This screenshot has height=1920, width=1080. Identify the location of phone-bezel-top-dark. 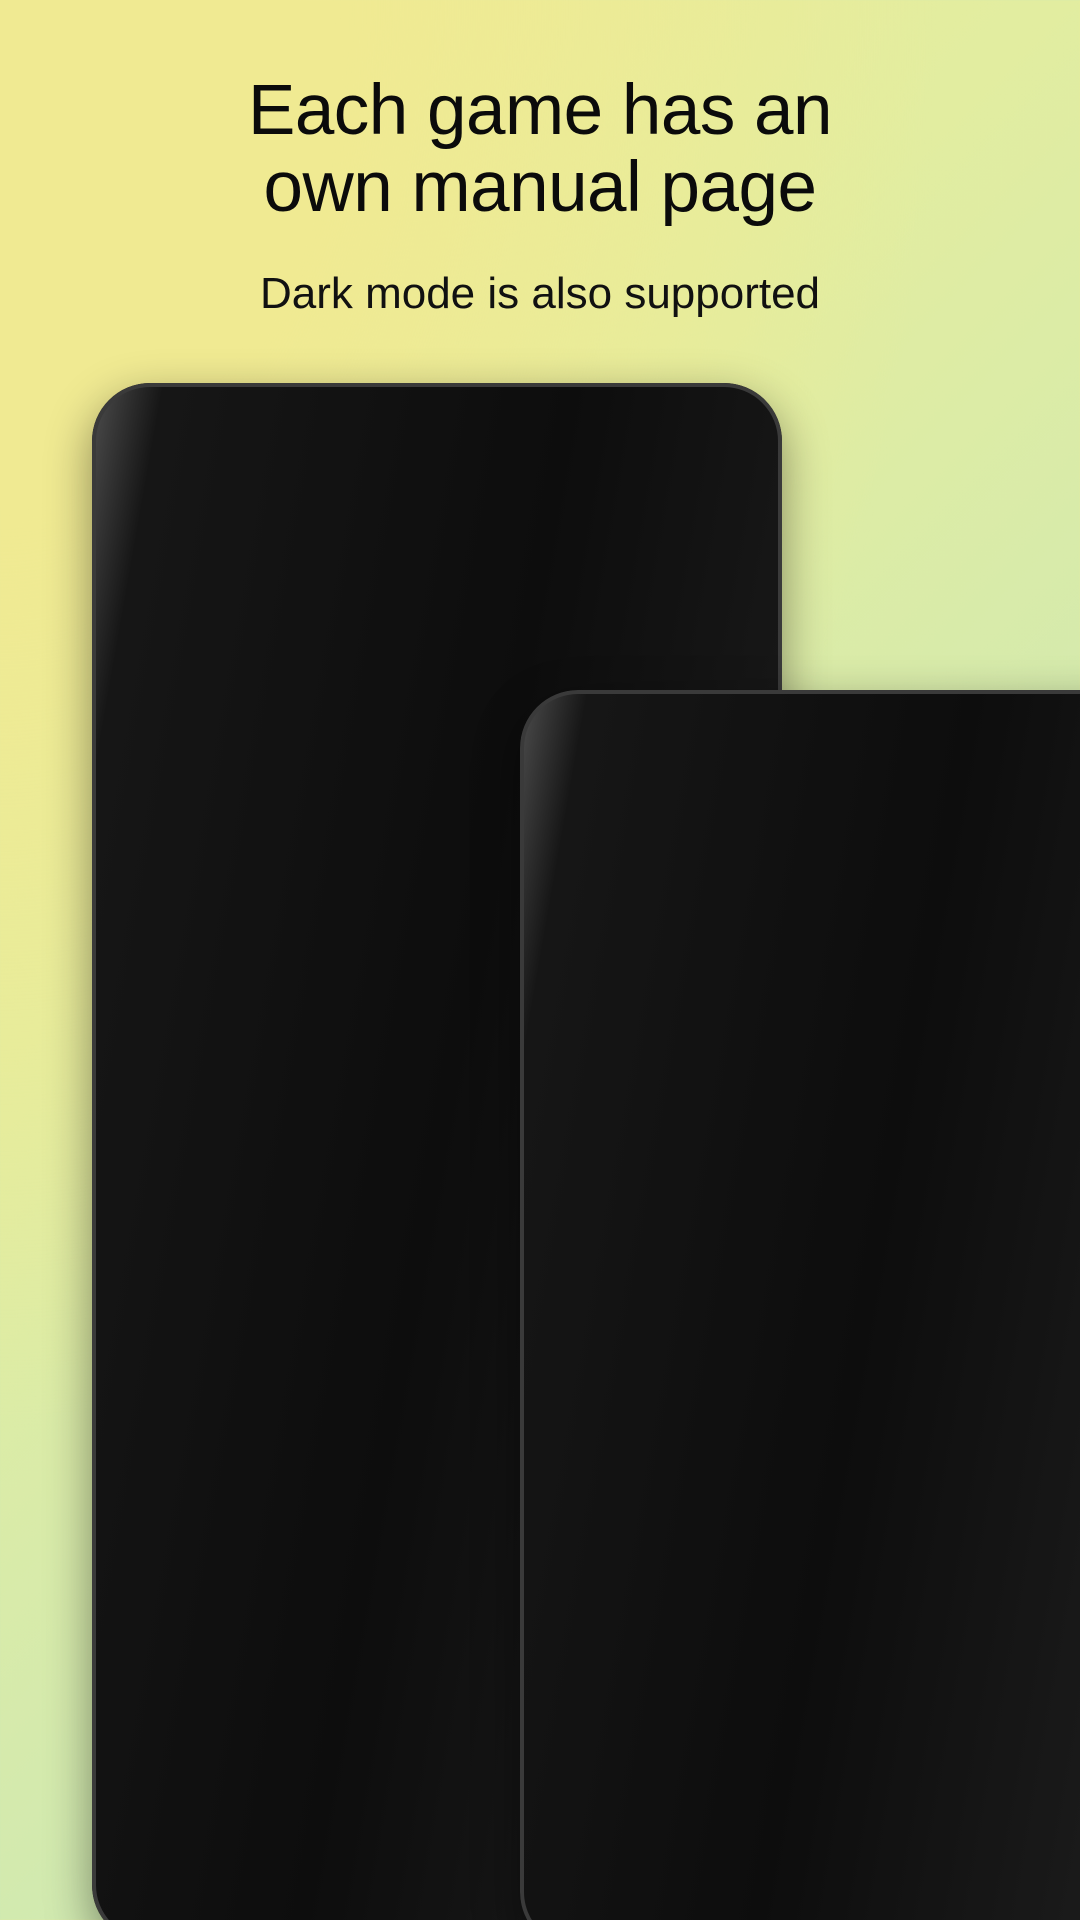
(437, 461).